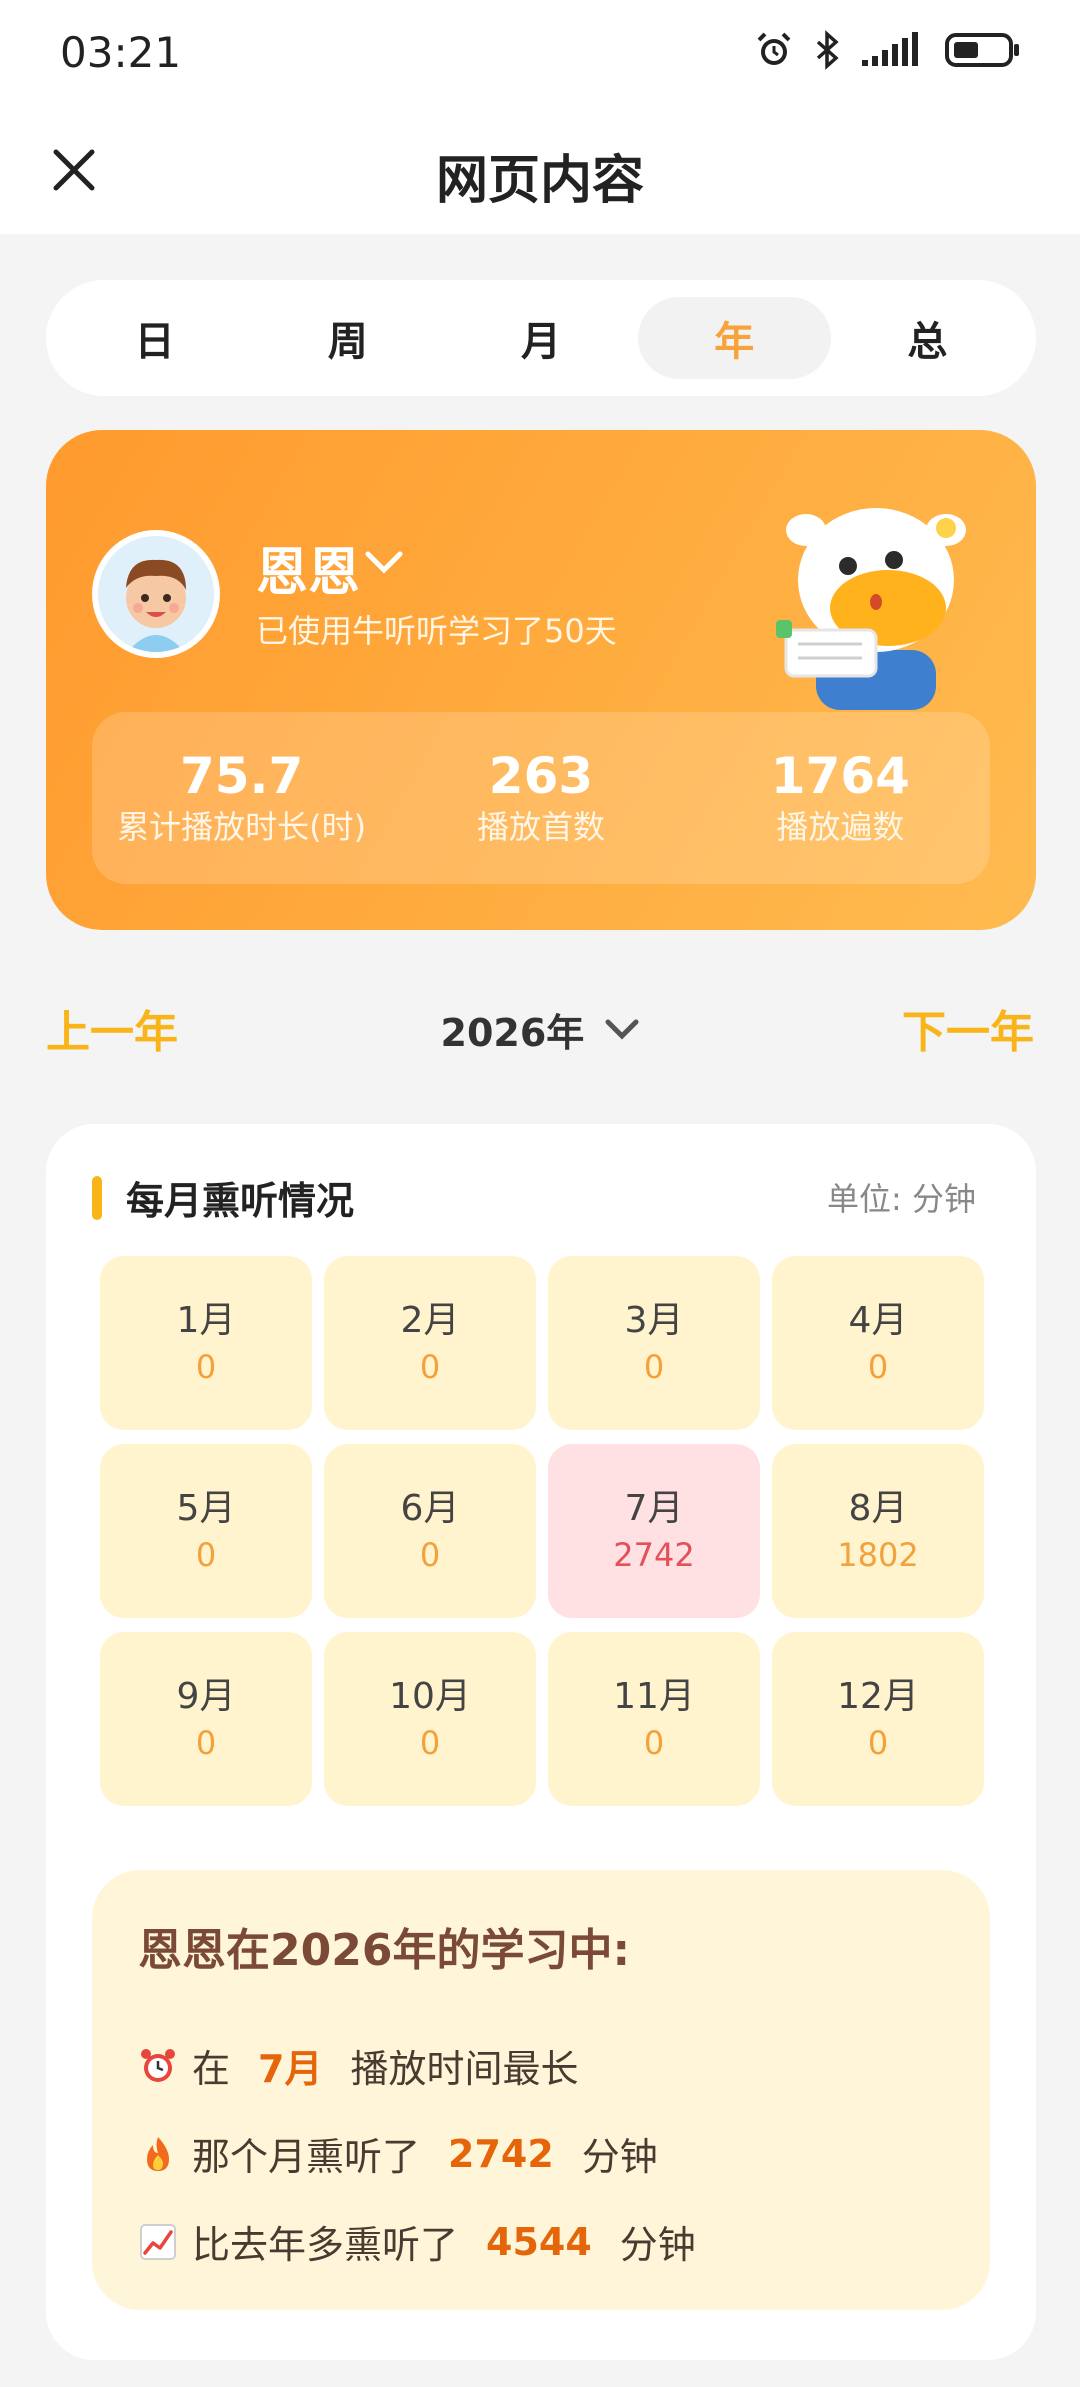  Describe the element at coordinates (430, 1320) in the screenshot. I see `month-name: 2月` at that location.